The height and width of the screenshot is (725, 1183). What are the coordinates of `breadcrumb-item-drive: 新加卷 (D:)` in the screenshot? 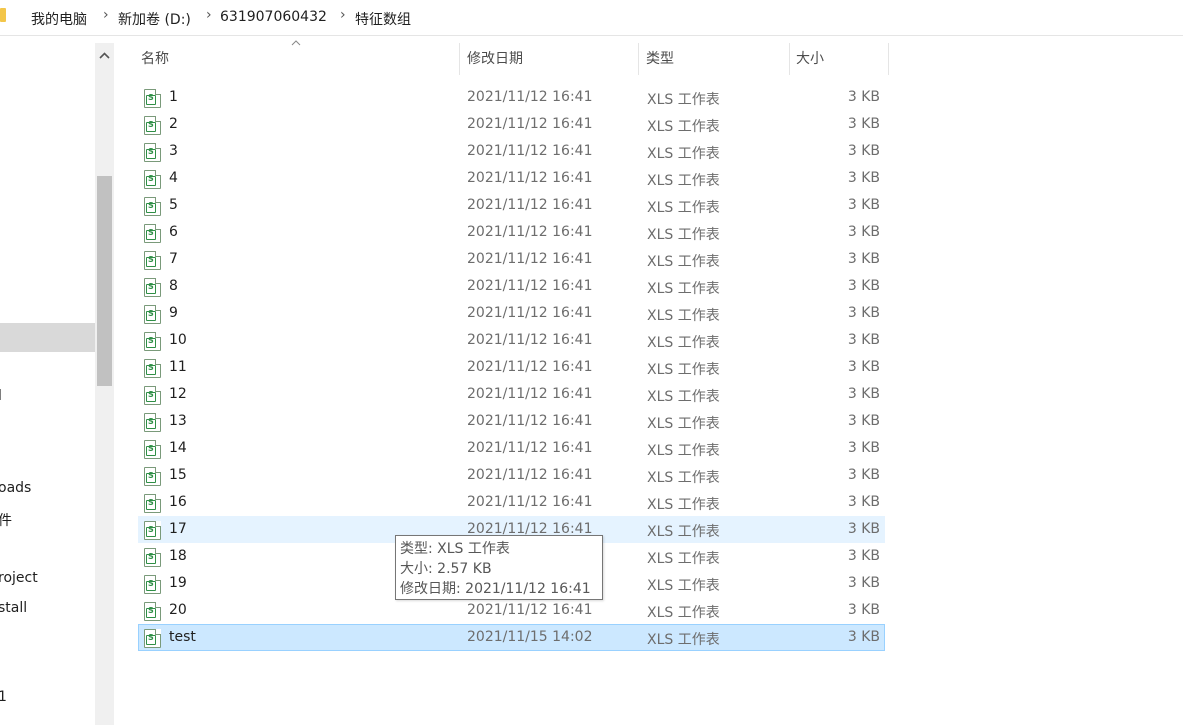 It's located at (154, 19).